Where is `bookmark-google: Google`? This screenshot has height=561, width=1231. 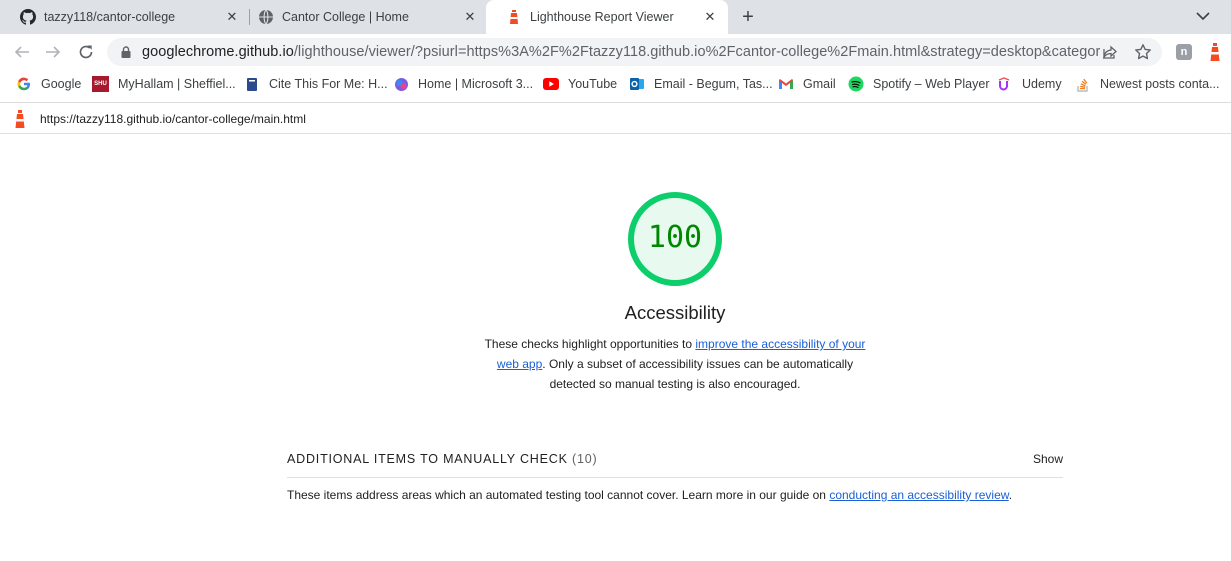 bookmark-google: Google is located at coordinates (48, 84).